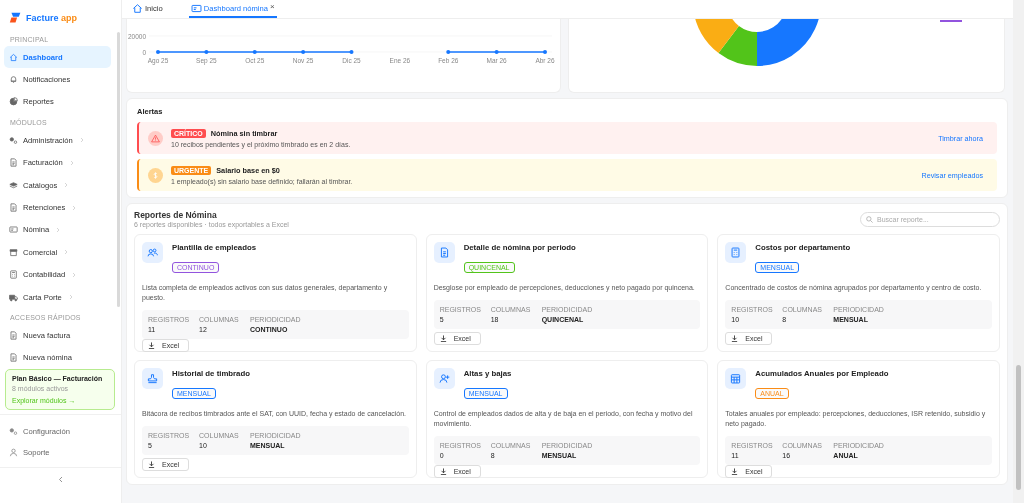 Image resolution: width=1024 pixels, height=503 pixels. What do you see at coordinates (176, 215) in the screenshot?
I see `reports-title: Reportes de Nómina` at bounding box center [176, 215].